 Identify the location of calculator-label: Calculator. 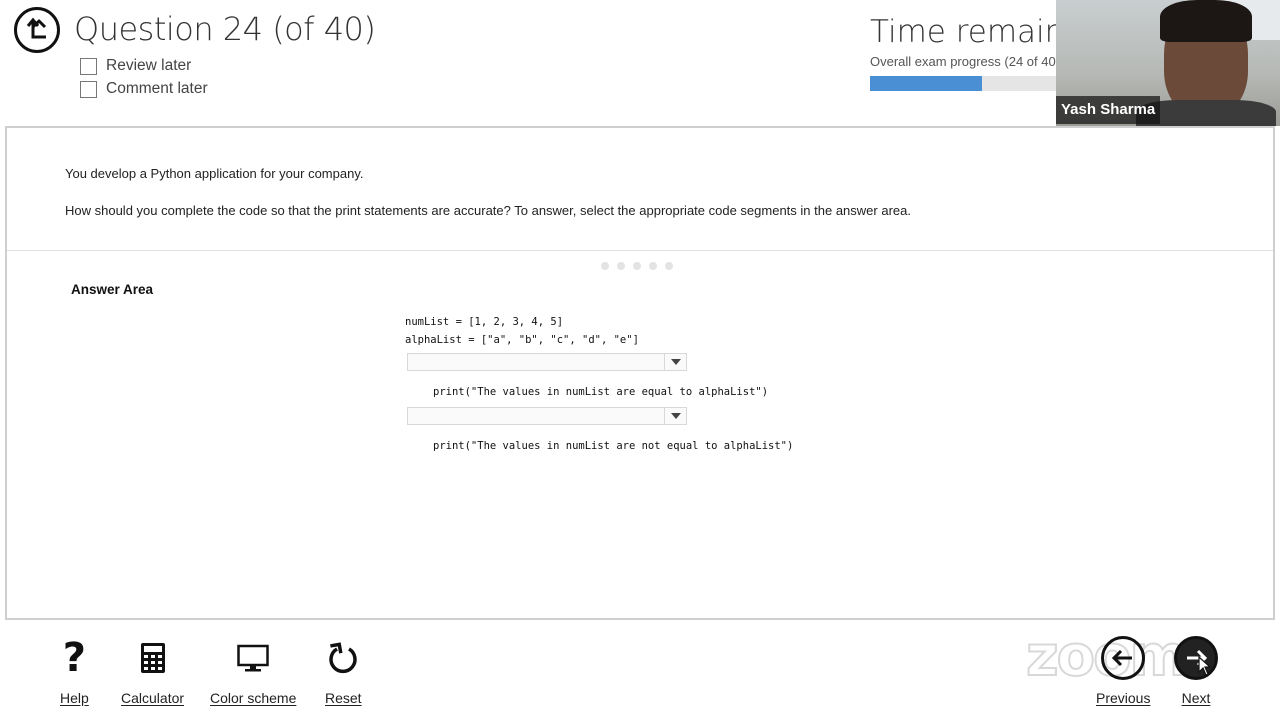
(153, 698).